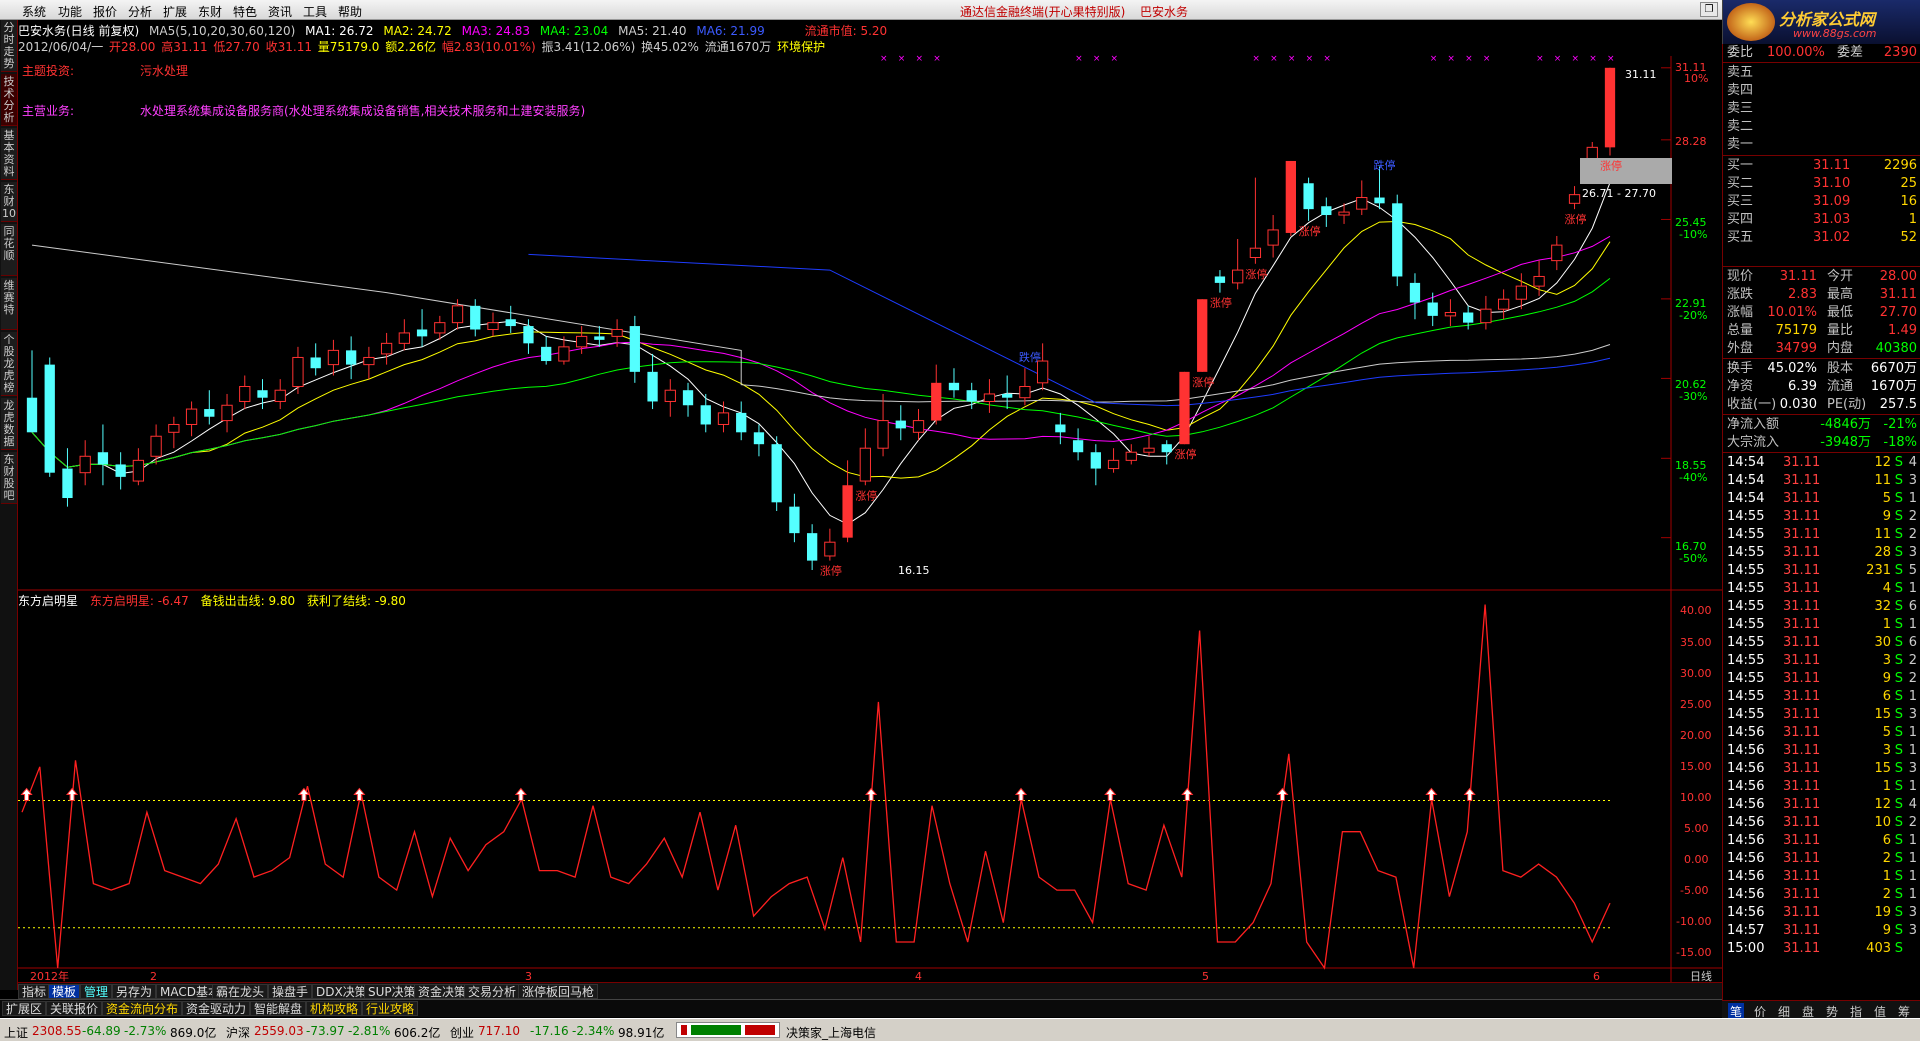 Image resolution: width=1920 pixels, height=1041 pixels. Describe the element at coordinates (1451, 59) in the screenshot. I see `signal-x-mark: ×` at that location.